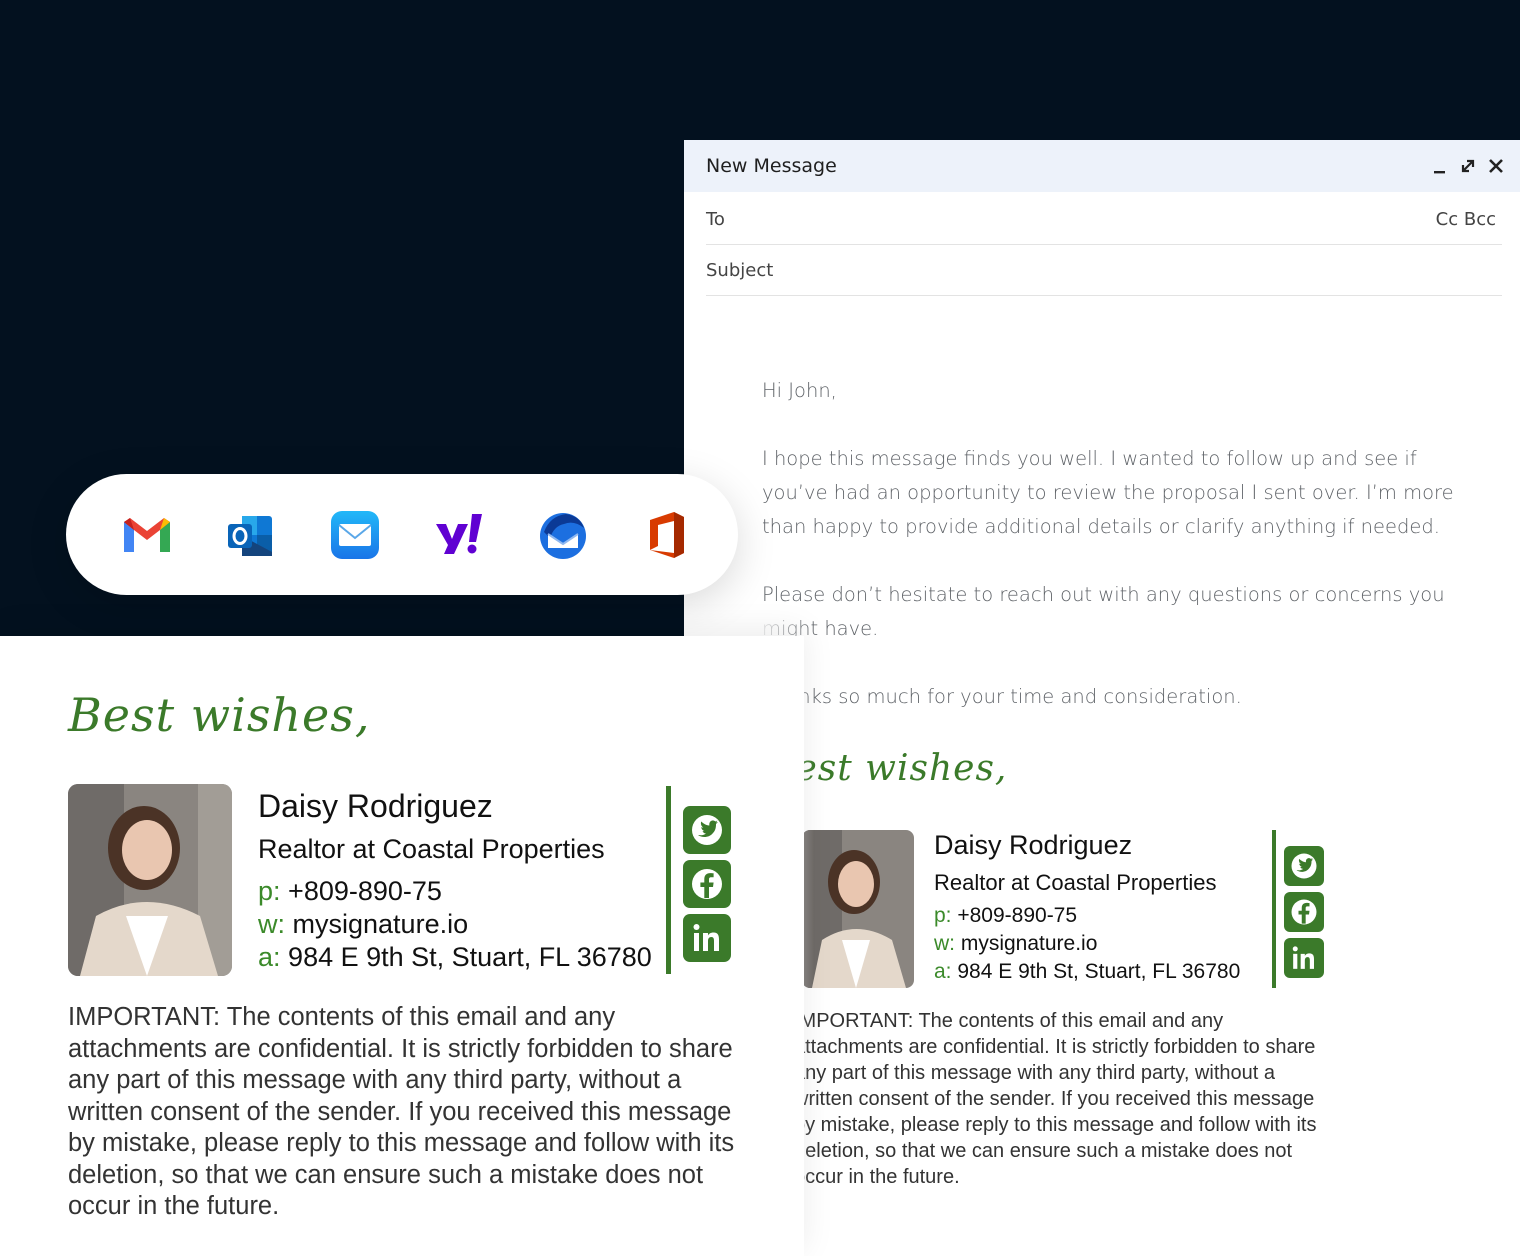 Image resolution: width=1520 pixels, height=1256 pixels. Describe the element at coordinates (771, 166) in the screenshot. I see `compose-title: New Message` at that location.